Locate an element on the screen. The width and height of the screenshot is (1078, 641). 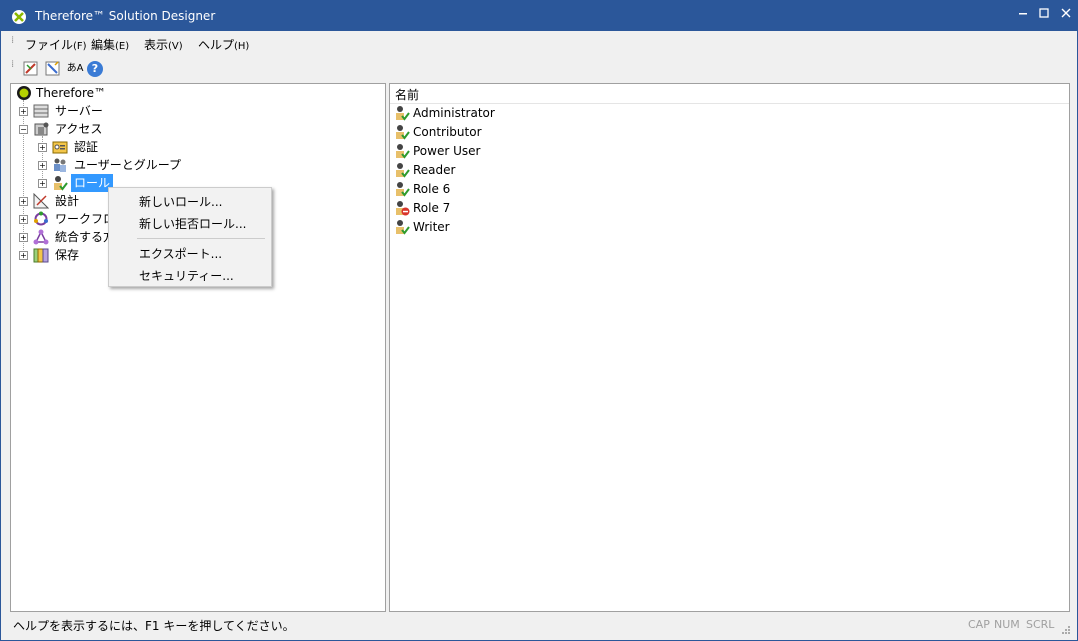
maximize-button is located at coordinates (1044, 13).